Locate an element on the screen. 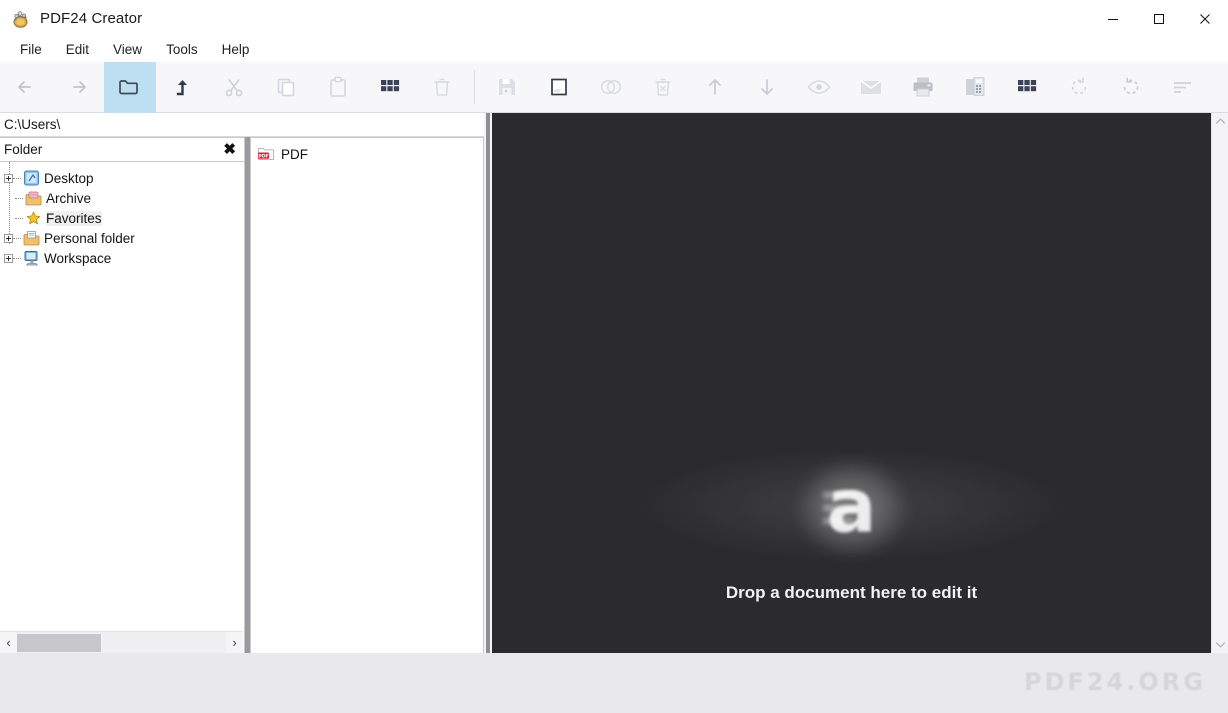 The width and height of the screenshot is (1228, 713). tree-item-label: Personal folder is located at coordinates (89, 238).